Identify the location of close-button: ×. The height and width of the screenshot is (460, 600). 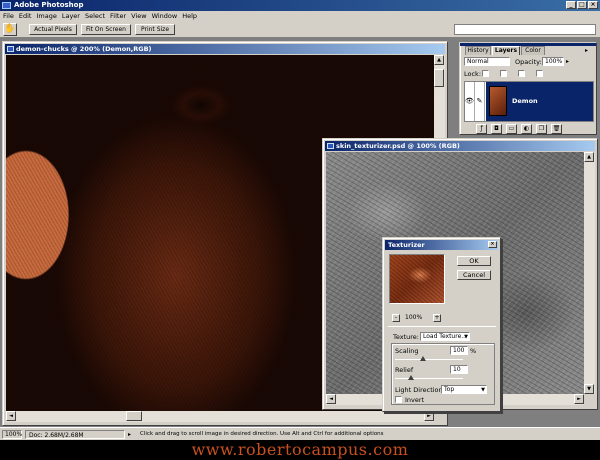
(593, 5).